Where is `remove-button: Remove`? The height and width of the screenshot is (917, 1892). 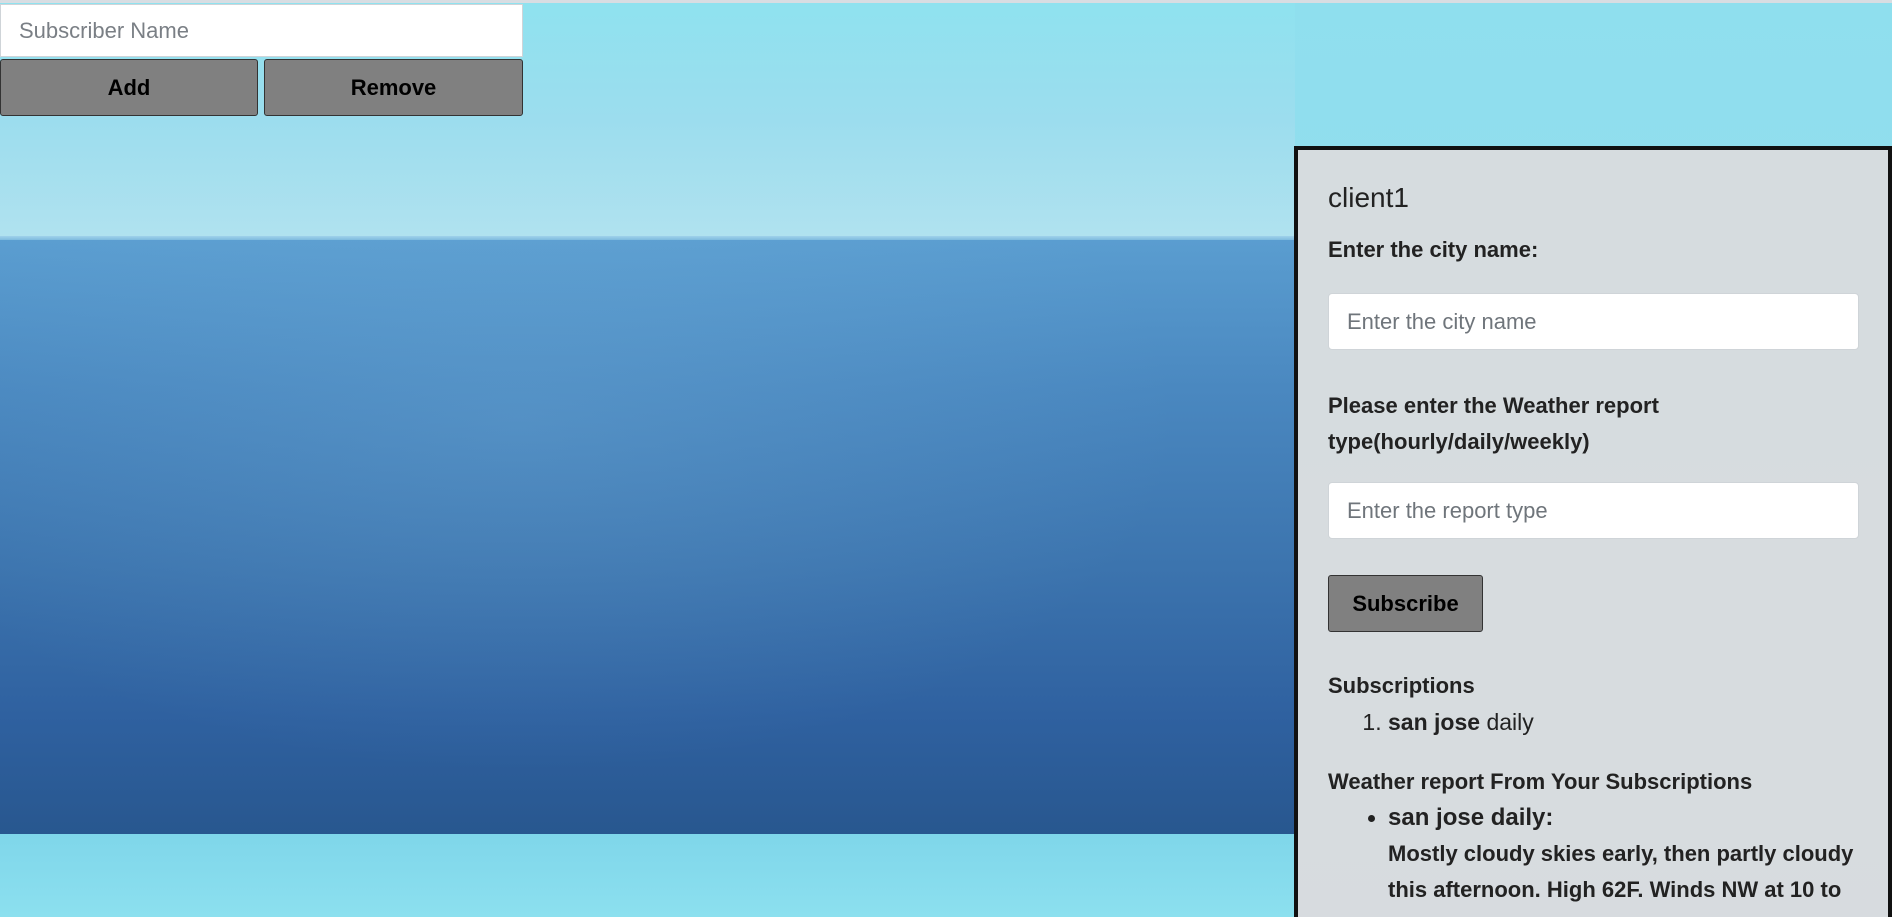
remove-button: Remove is located at coordinates (393, 87).